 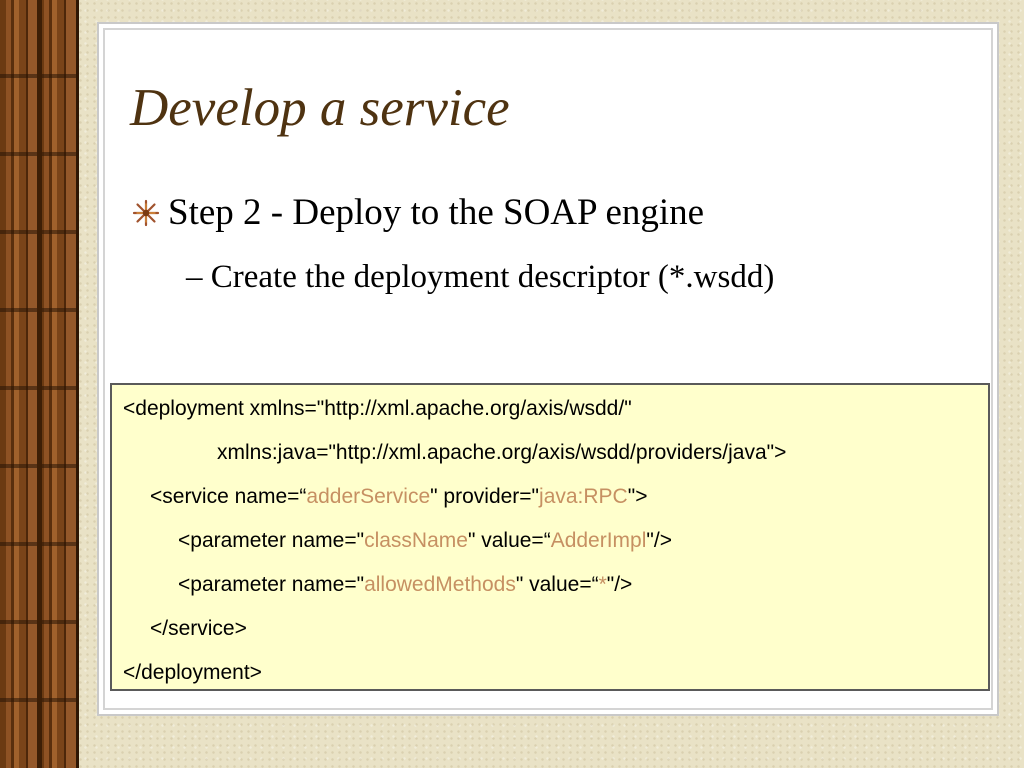 I want to click on code-highlight-param-value: *, so click(x=602, y=584).